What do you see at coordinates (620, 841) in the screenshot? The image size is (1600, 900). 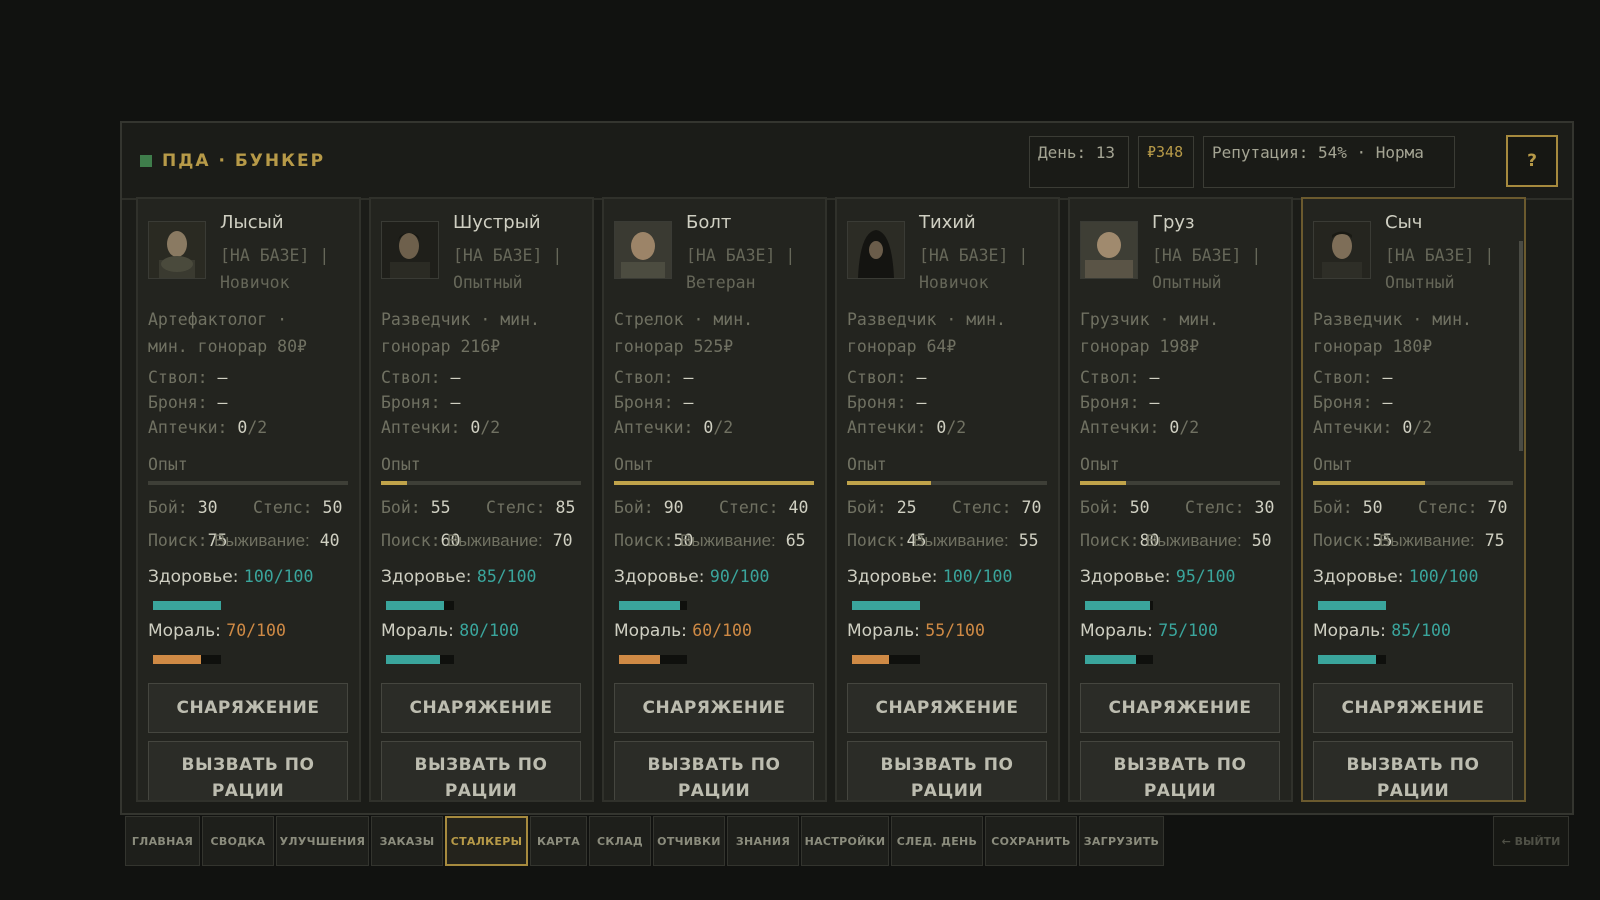 I see `tab-7: СКЛАД` at bounding box center [620, 841].